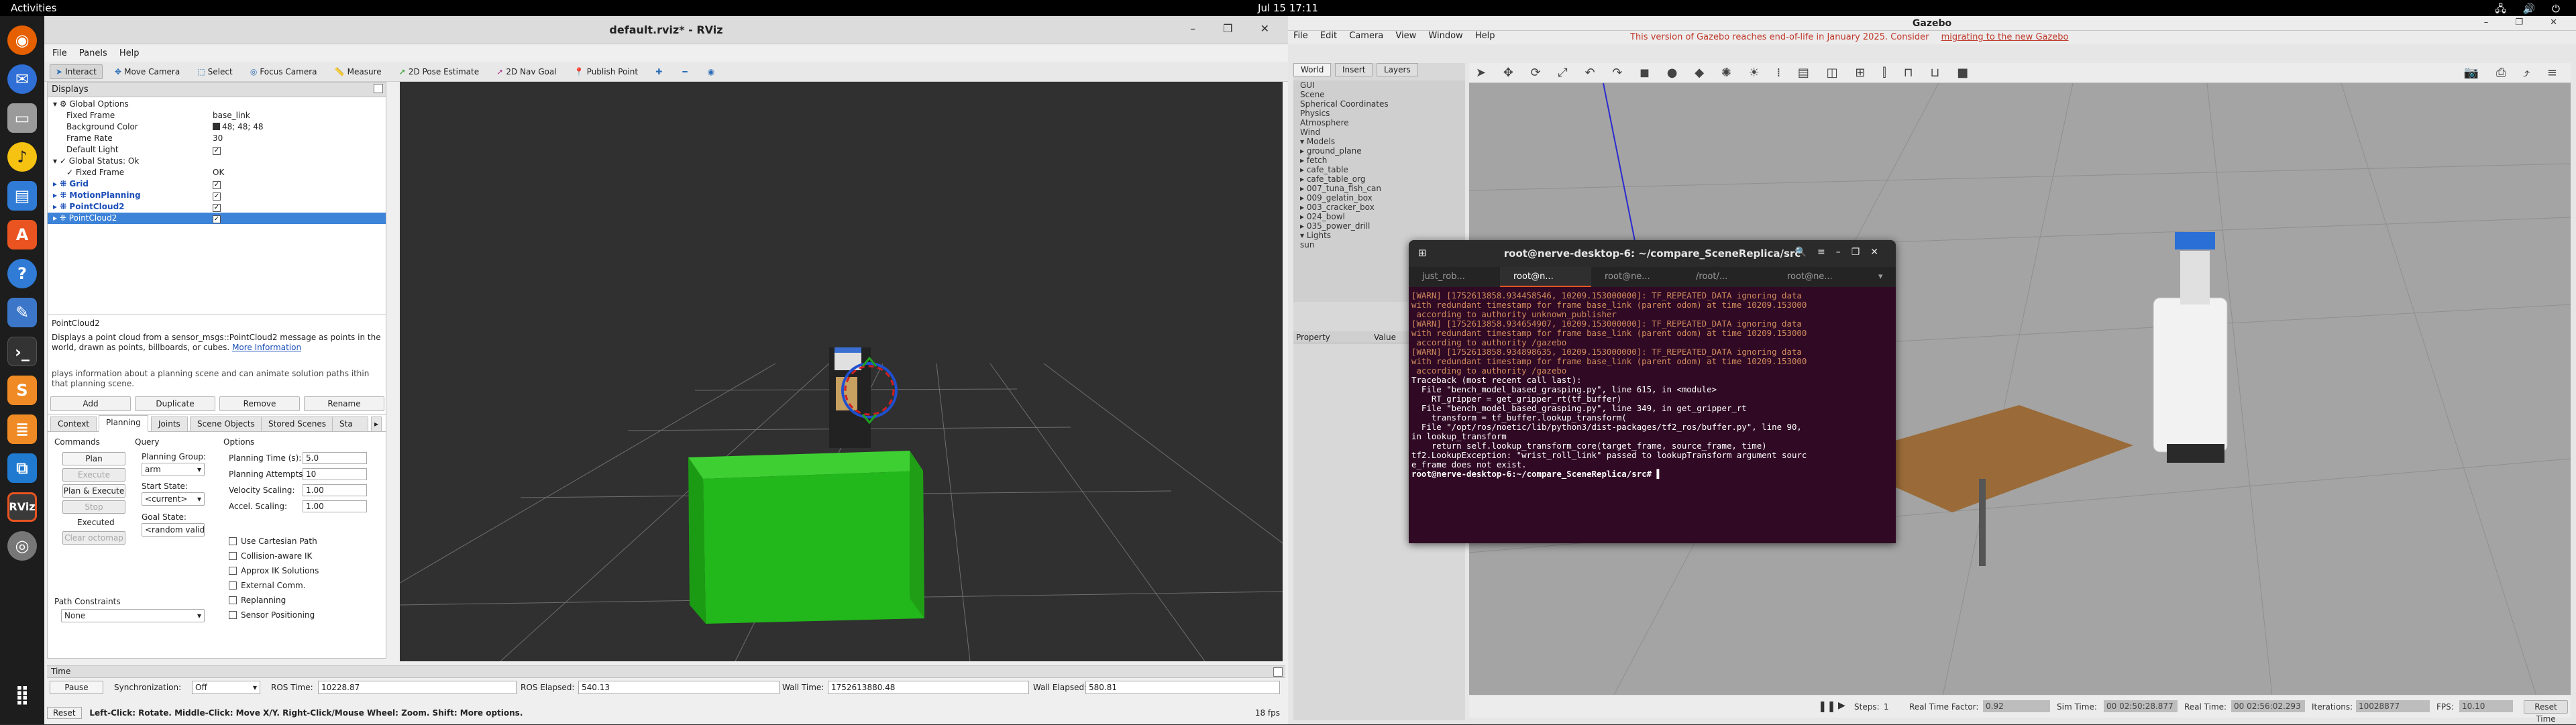 Image resolution: width=2576 pixels, height=725 pixels. I want to click on gazebo-tool-icons: ➤ ✥ ⟳ ⤢ ↶ ↷ ◼ ● ◆ ✺ ☀ ⁞ ▤ ◫ ⊞ ⫿ ⊓ ⊔ ■, so click(1725, 73).